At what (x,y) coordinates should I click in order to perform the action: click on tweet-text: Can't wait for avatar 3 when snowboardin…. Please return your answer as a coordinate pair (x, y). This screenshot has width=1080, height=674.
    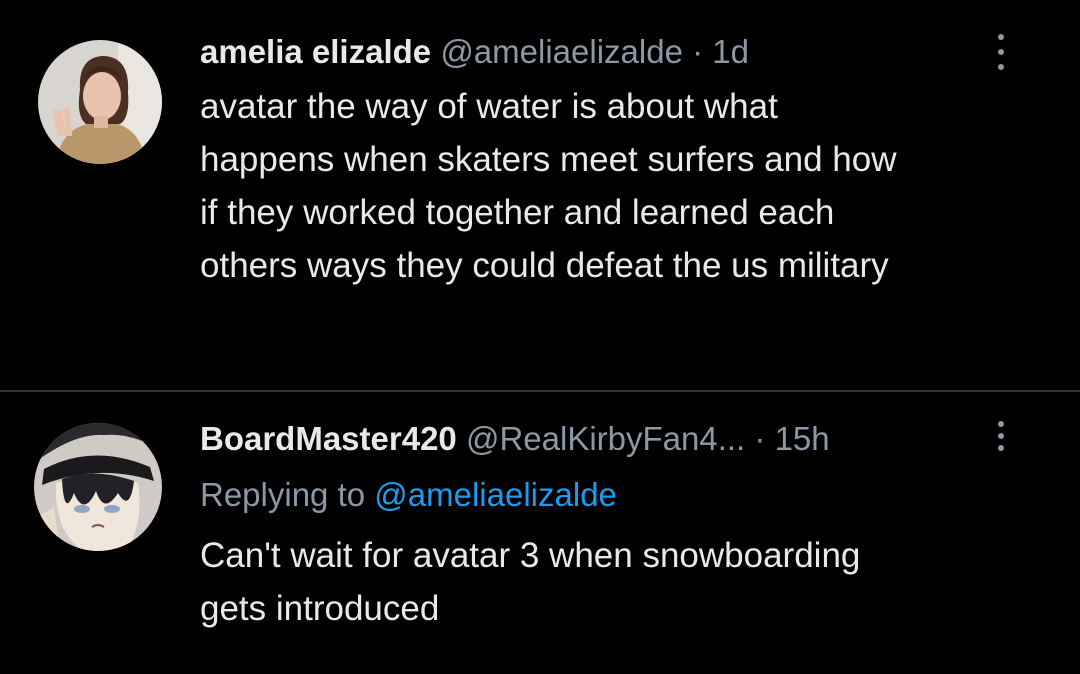
    Looking at the image, I should click on (630, 582).